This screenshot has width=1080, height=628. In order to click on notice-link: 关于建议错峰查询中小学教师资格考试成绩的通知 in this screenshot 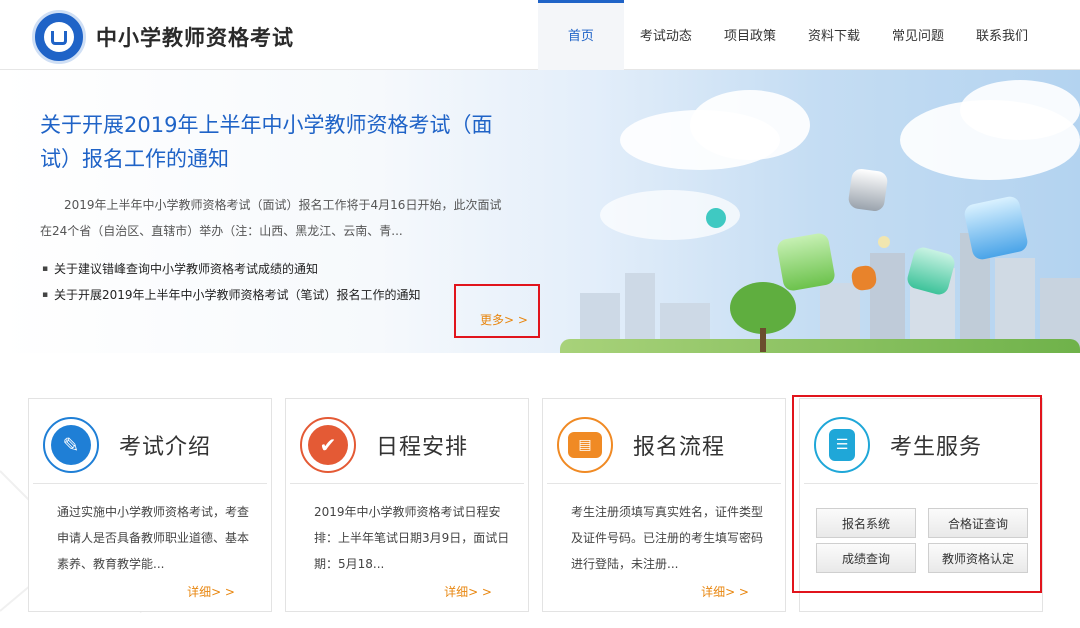, I will do `click(231, 269)`.